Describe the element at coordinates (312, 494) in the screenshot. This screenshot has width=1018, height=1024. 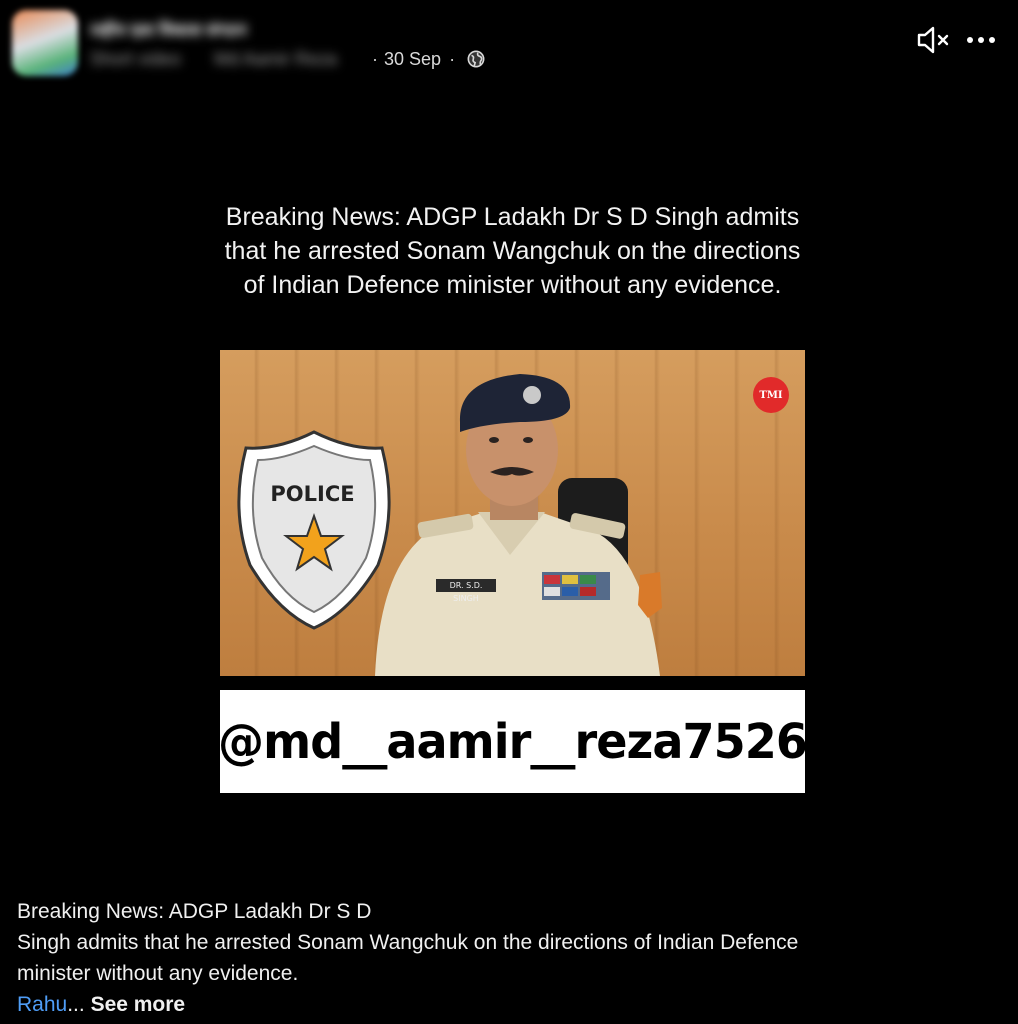
I see `police-badge-label: POLICE` at that location.